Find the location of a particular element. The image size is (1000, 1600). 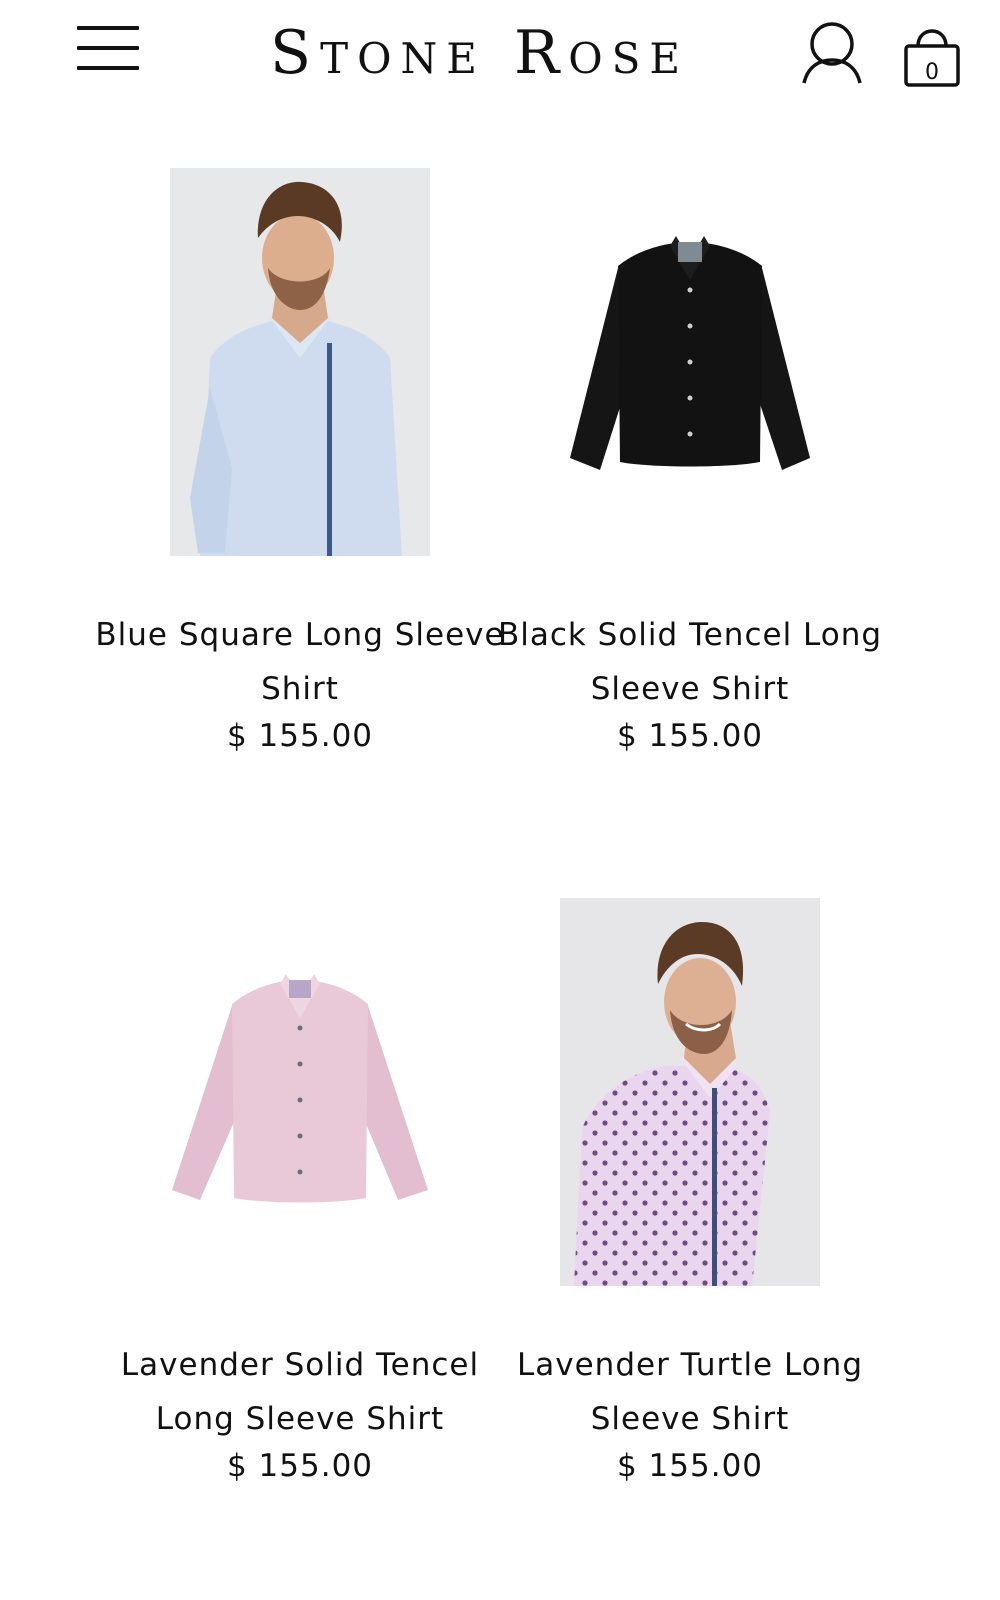

product-name: Lavender Turtle Long Sleeve Shirt is located at coordinates (690, 1392).